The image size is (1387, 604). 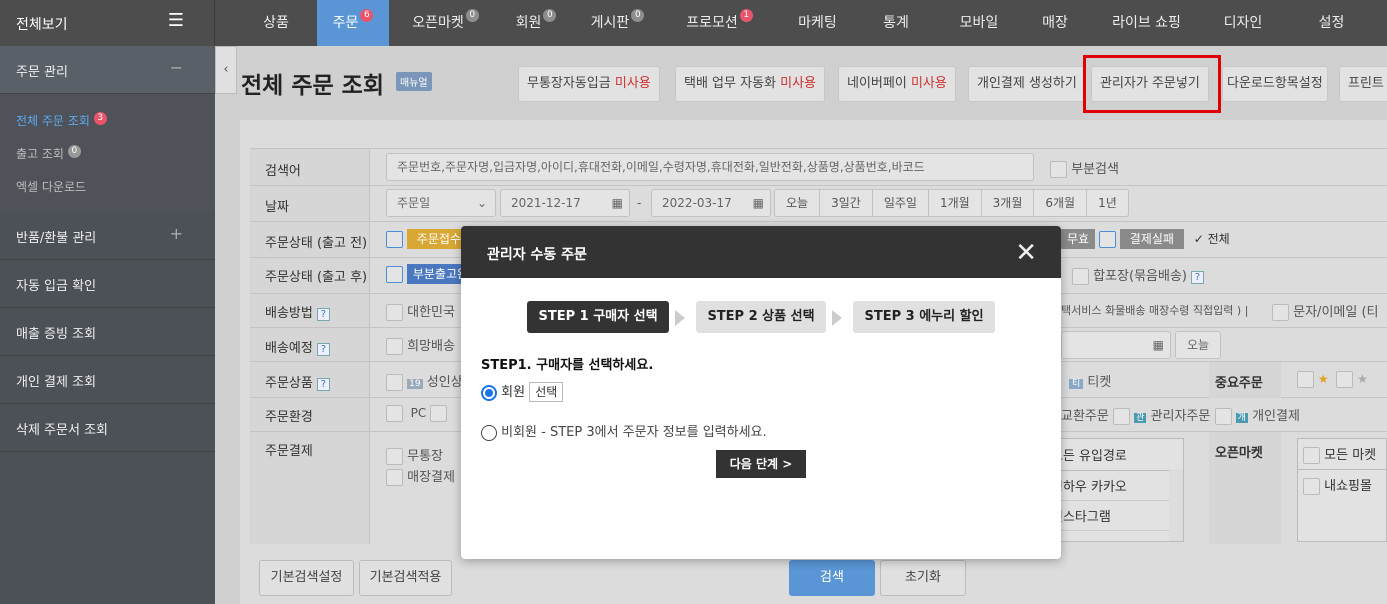 I want to click on period-button: 1년, so click(x=1107, y=203).